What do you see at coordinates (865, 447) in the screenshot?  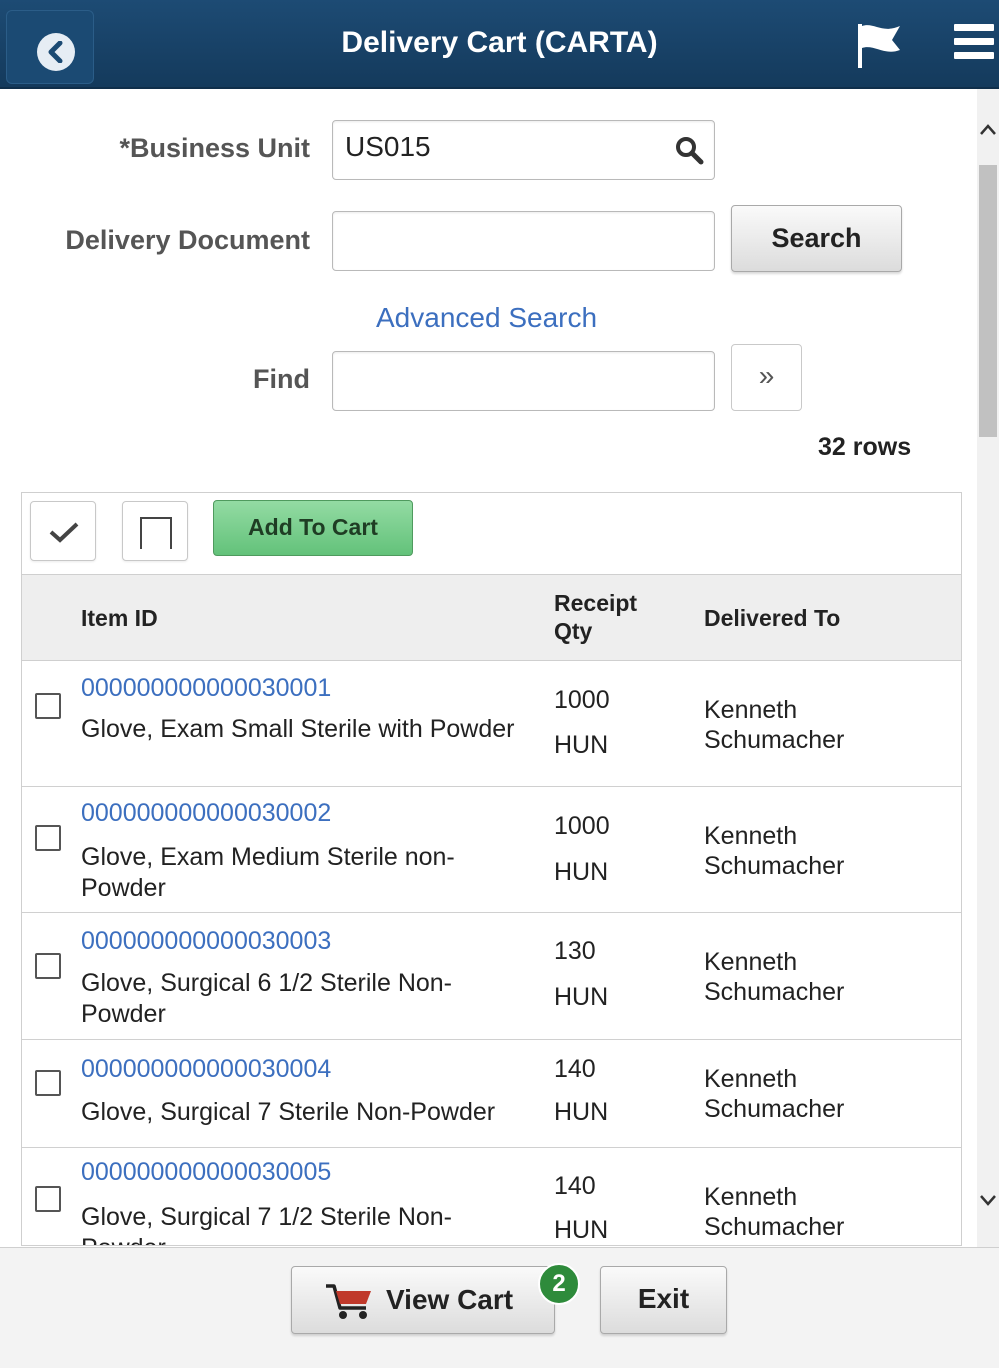 I see `rows-count: 32 rows` at bounding box center [865, 447].